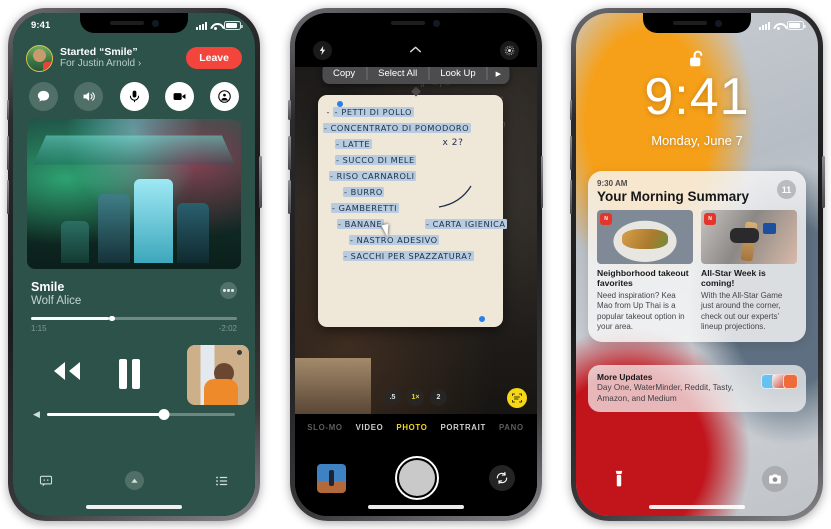 This screenshot has height=529, width=831. I want to click on note-line: - NASTRO ADESIVO, so click(394, 240).